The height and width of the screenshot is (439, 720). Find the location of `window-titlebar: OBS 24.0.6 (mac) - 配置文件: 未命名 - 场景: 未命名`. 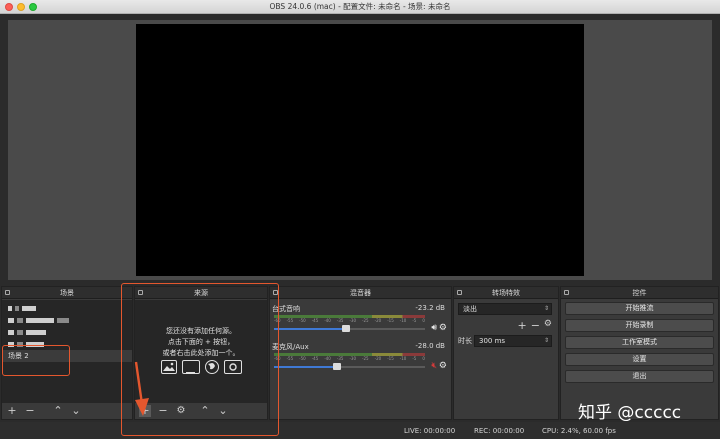

window-titlebar: OBS 24.0.6 (mac) - 配置文件: 未命名 - 场景: 未命名 is located at coordinates (360, 7).